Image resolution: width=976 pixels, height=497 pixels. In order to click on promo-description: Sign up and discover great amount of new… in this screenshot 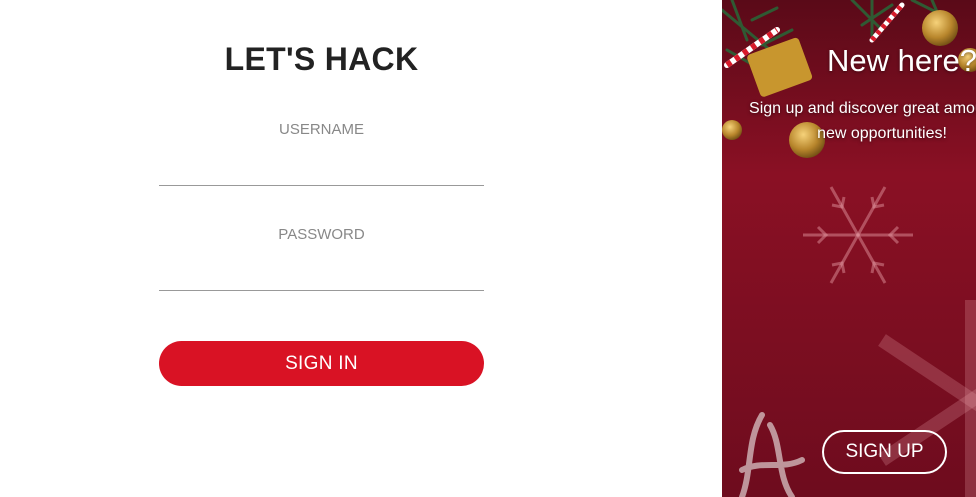, I will do `click(862, 121)`.